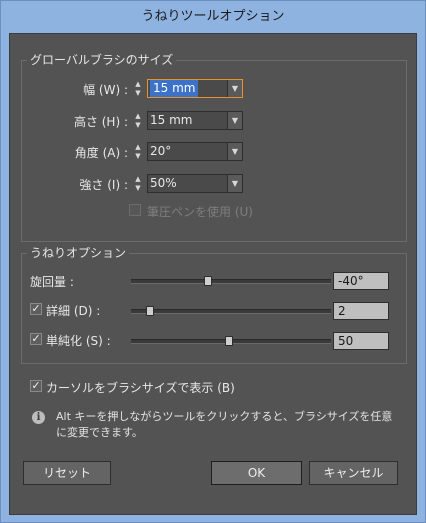 The height and width of the screenshot is (523, 426). Describe the element at coordinates (135, 210) in the screenshot. I see `pressure-pen-checkbox` at that location.